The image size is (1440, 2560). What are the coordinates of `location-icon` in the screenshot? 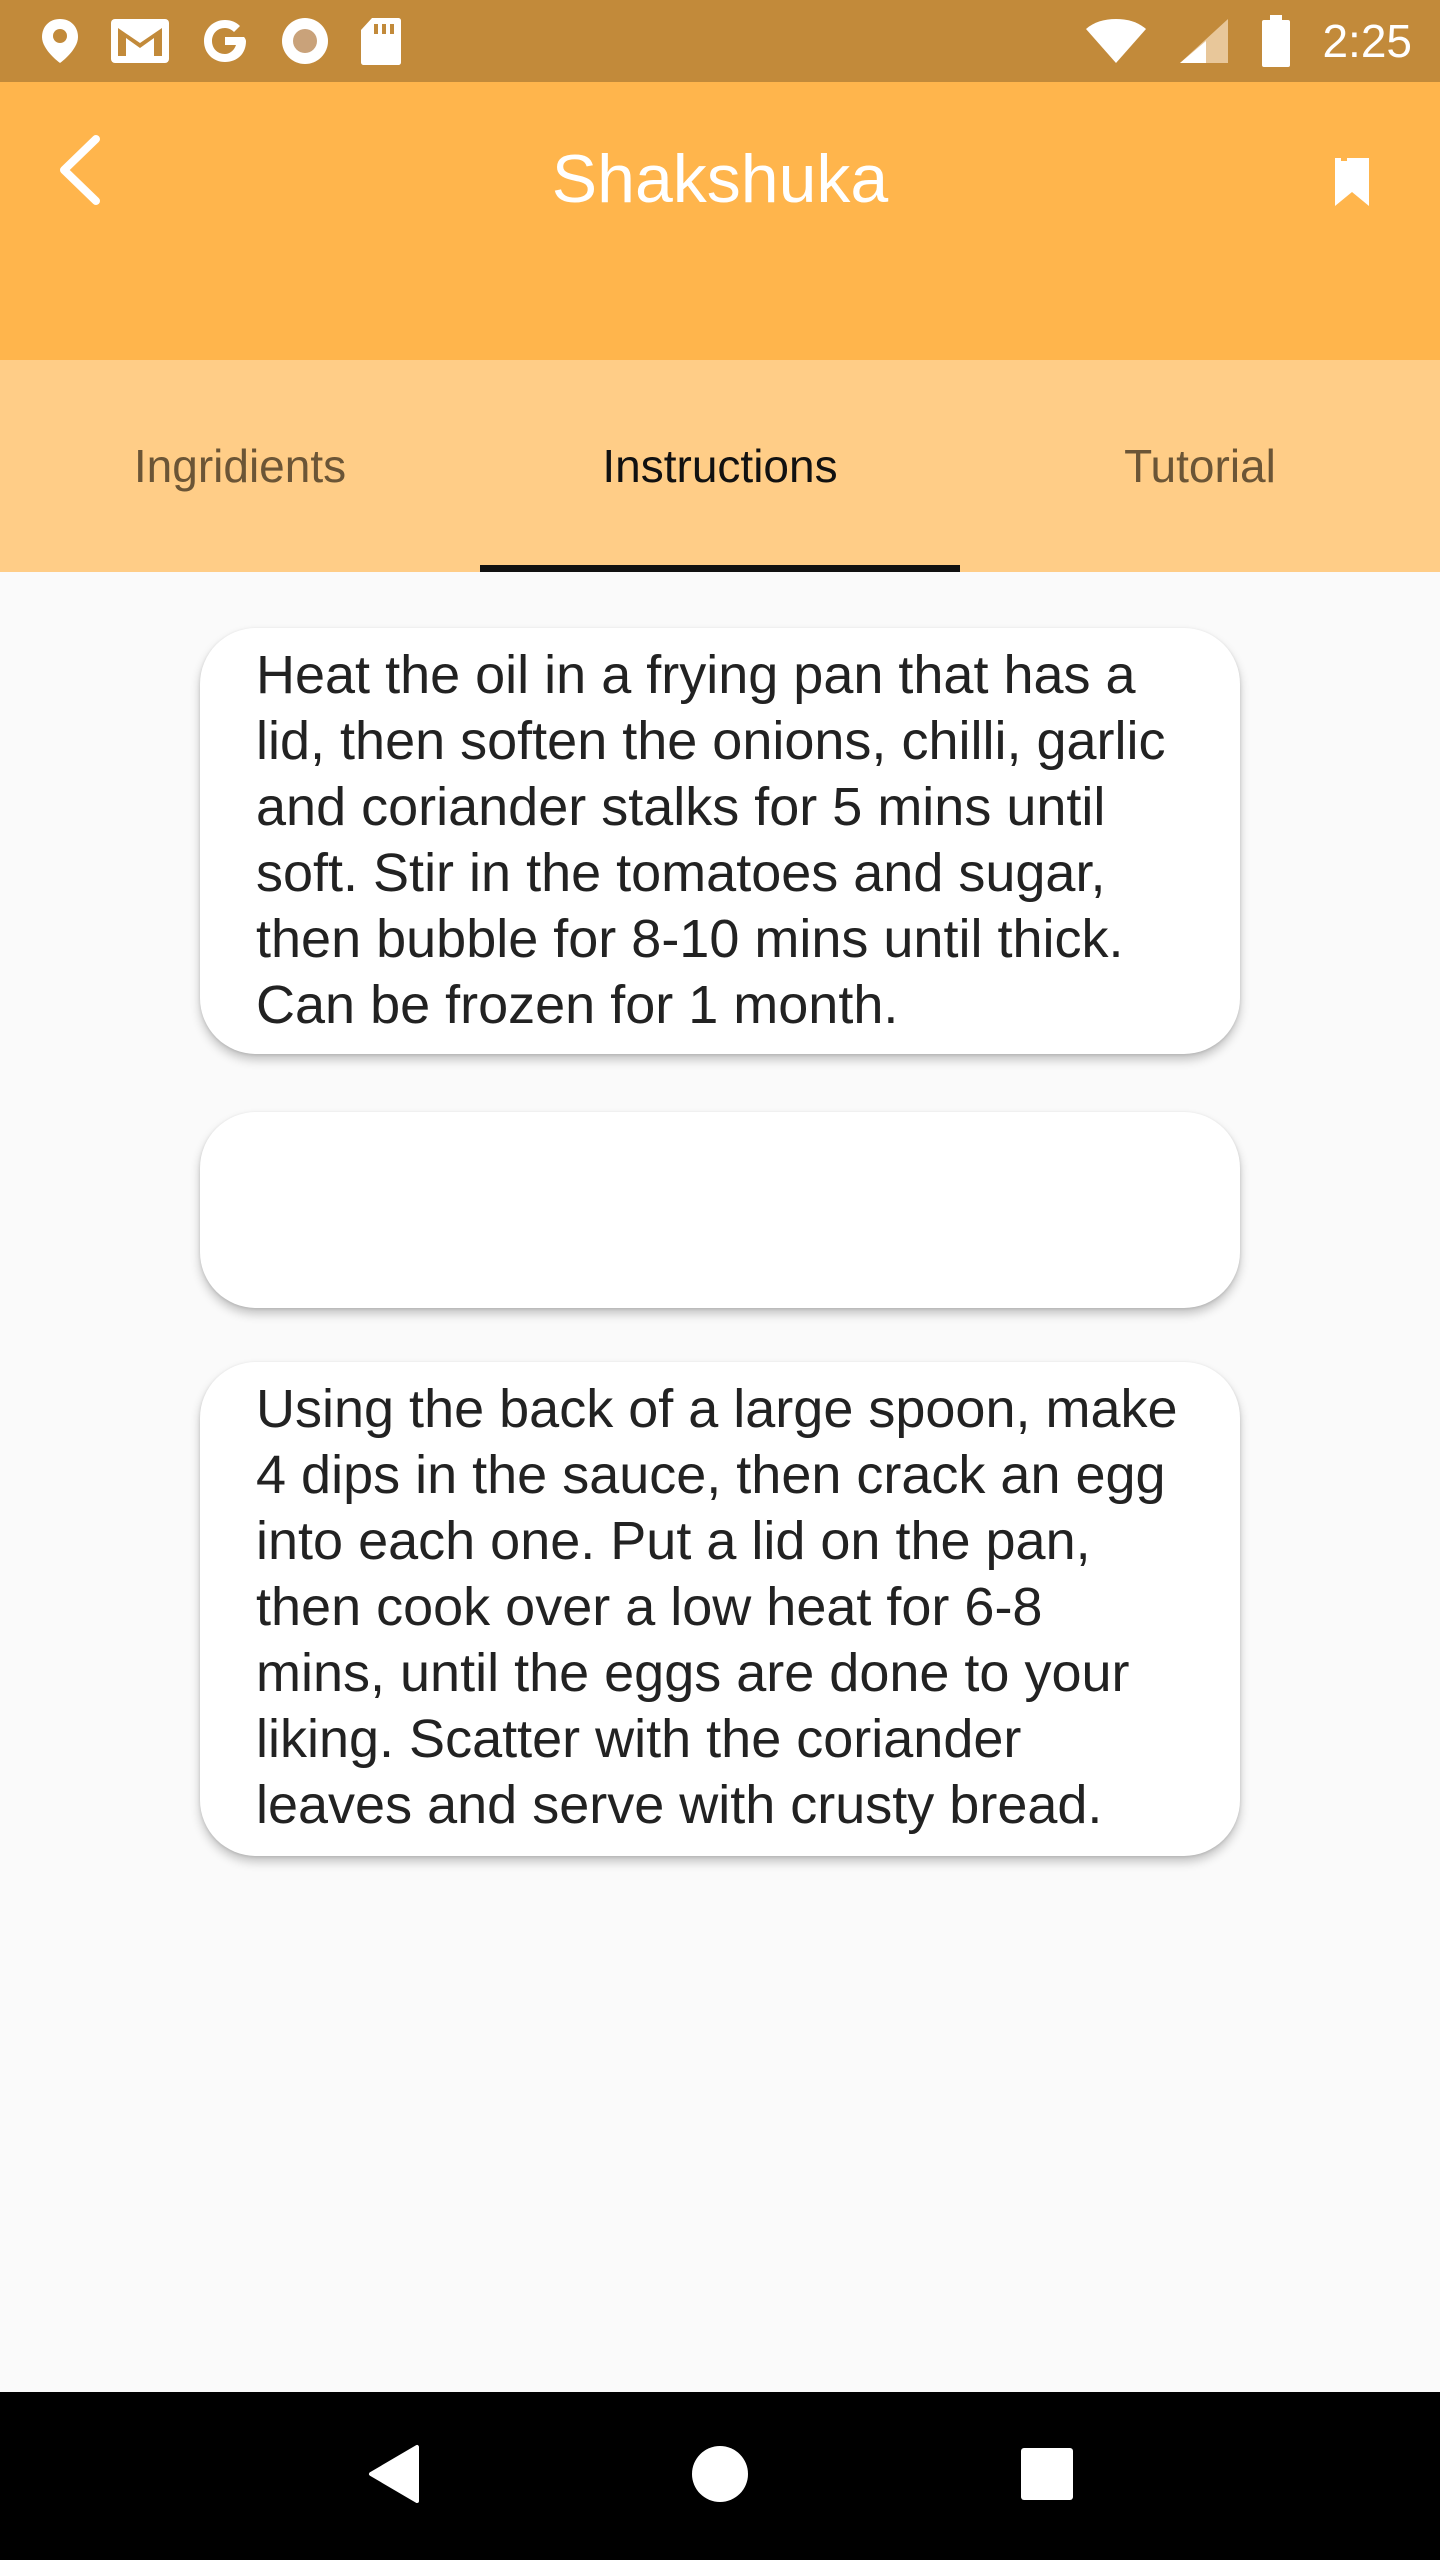 It's located at (60, 41).